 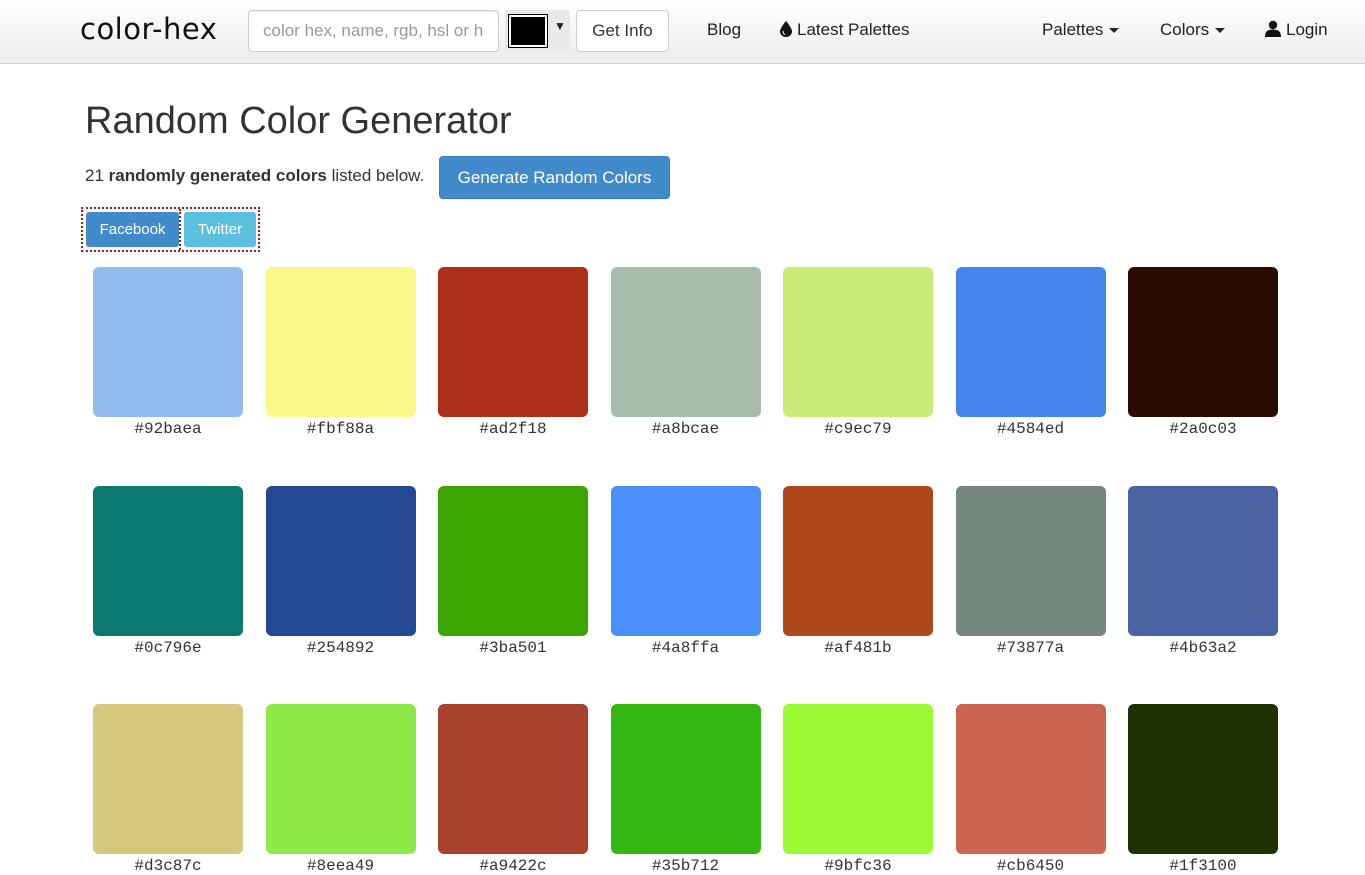 What do you see at coordinates (858, 429) in the screenshot?
I see `color-hex-label: #c9ec79` at bounding box center [858, 429].